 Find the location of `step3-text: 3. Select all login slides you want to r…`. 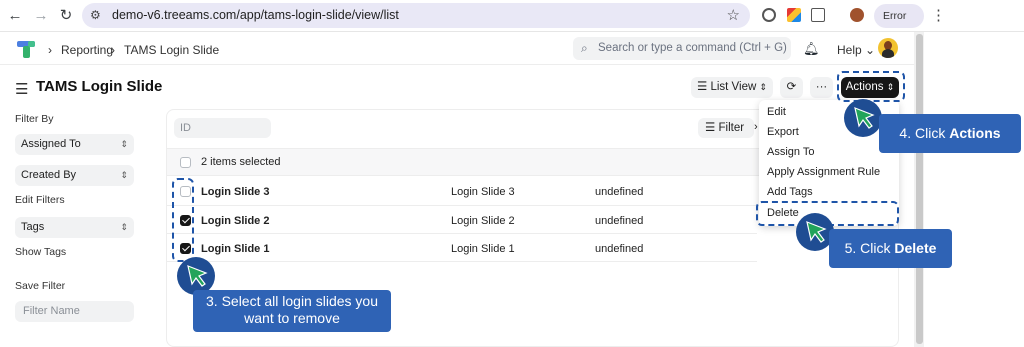

step3-text: 3. Select all login slides you want to r… is located at coordinates (292, 309).